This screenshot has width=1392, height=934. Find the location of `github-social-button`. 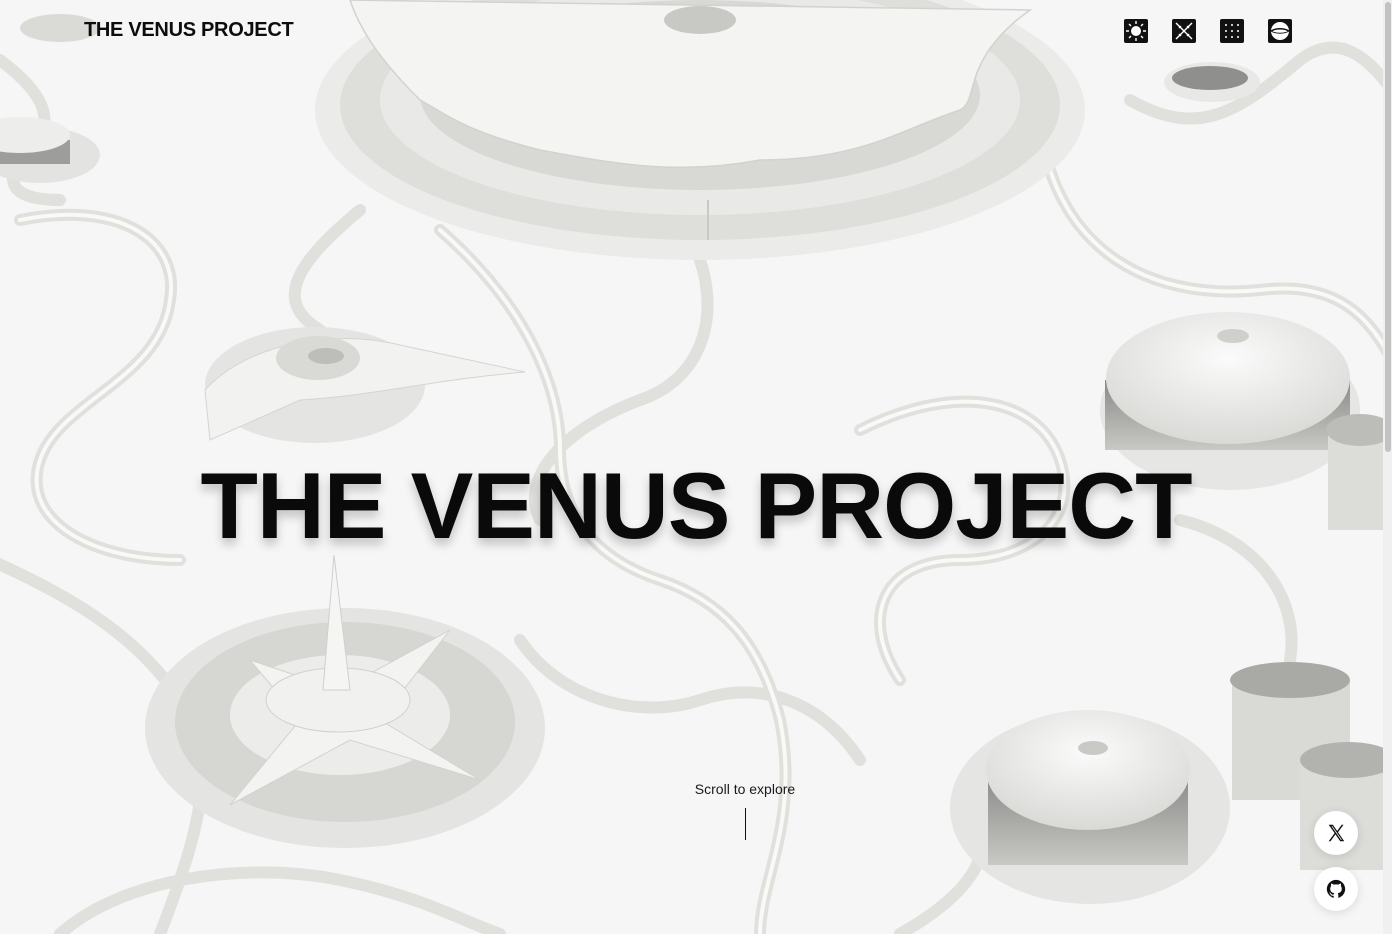

github-social-button is located at coordinates (1336, 889).